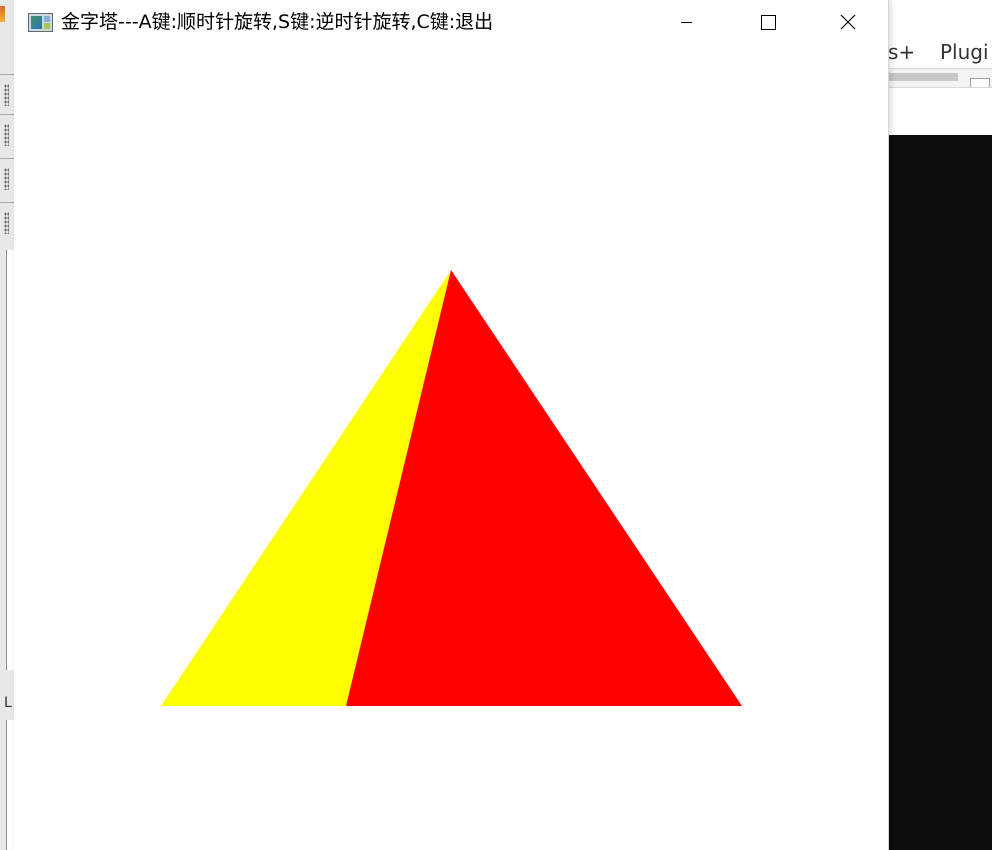  I want to click on maximize-icon, so click(768, 22).